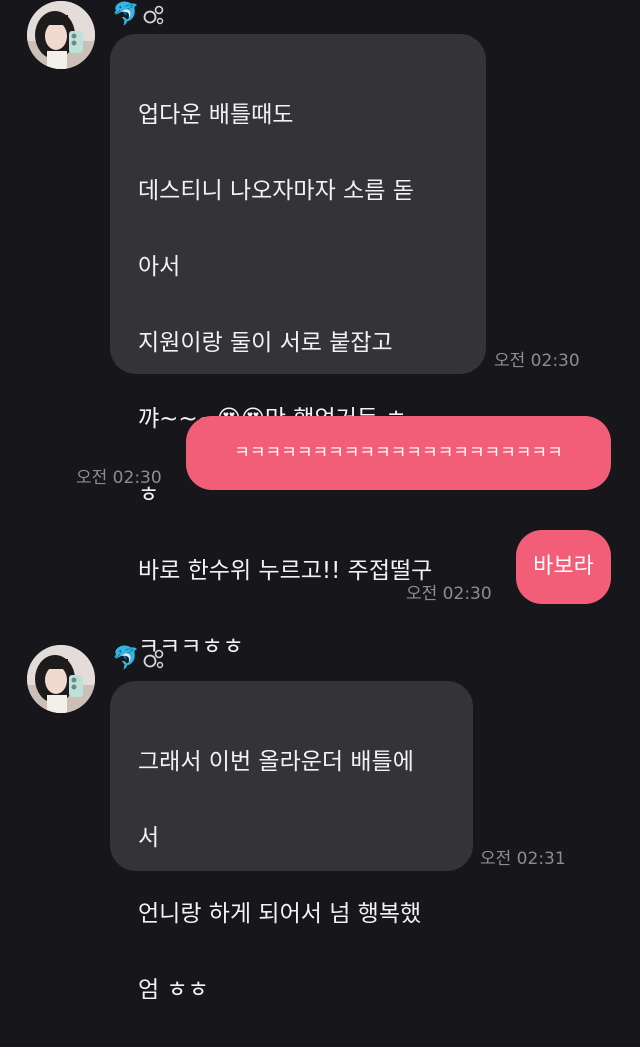 Image resolution: width=640 pixels, height=1047 pixels. I want to click on message-line: 엄 ㅎㅎ, so click(173, 990).